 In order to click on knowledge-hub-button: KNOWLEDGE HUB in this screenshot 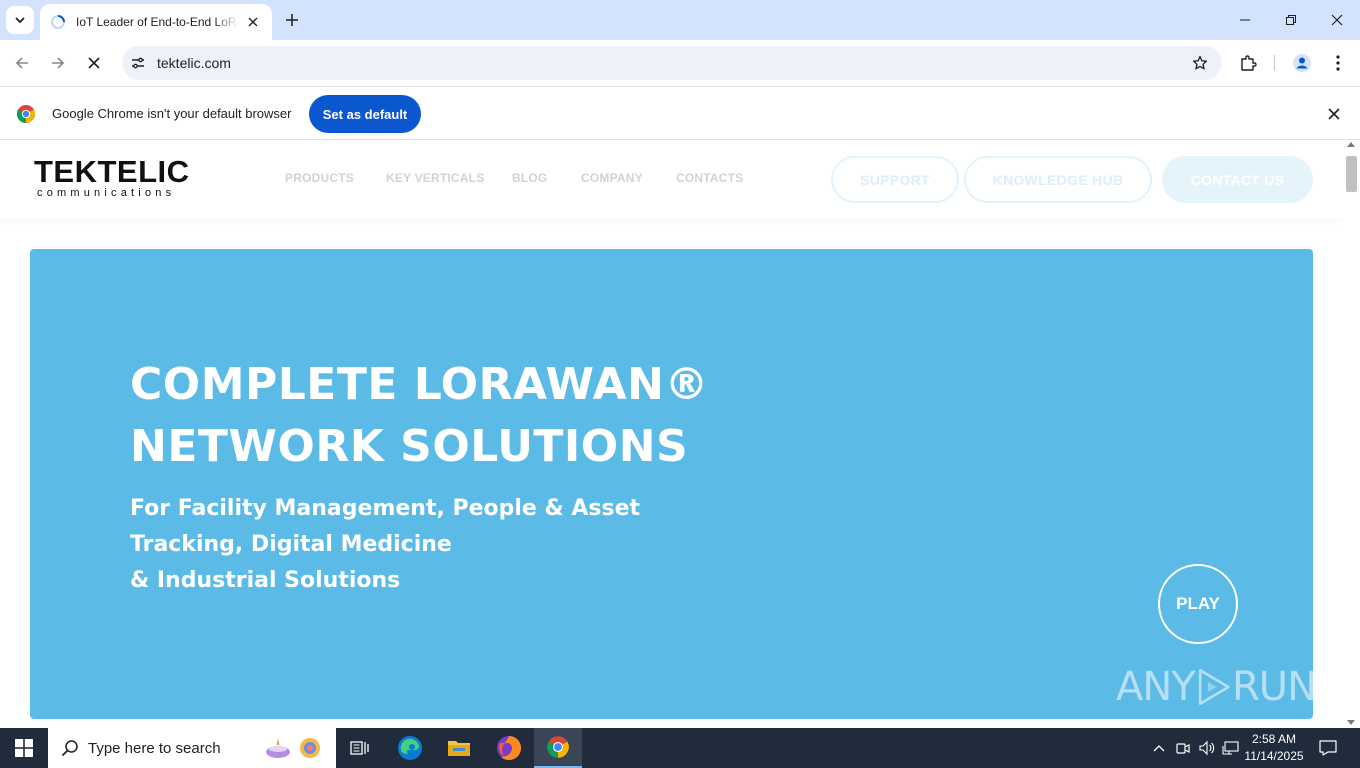, I will do `click(1058, 179)`.